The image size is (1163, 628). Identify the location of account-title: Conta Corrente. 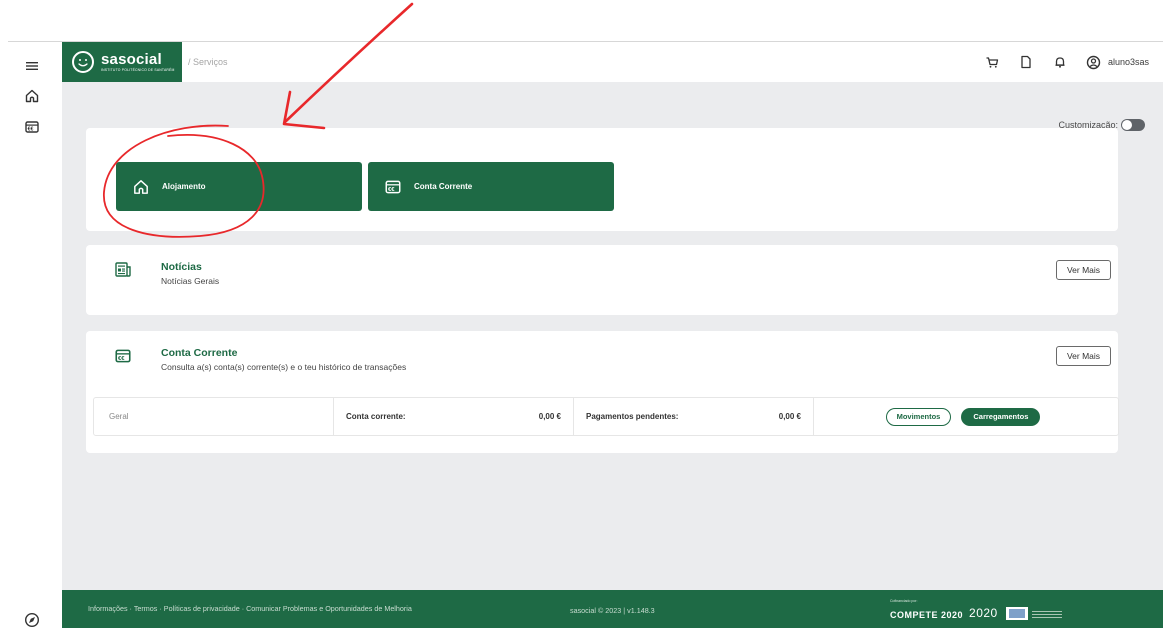
(199, 353).